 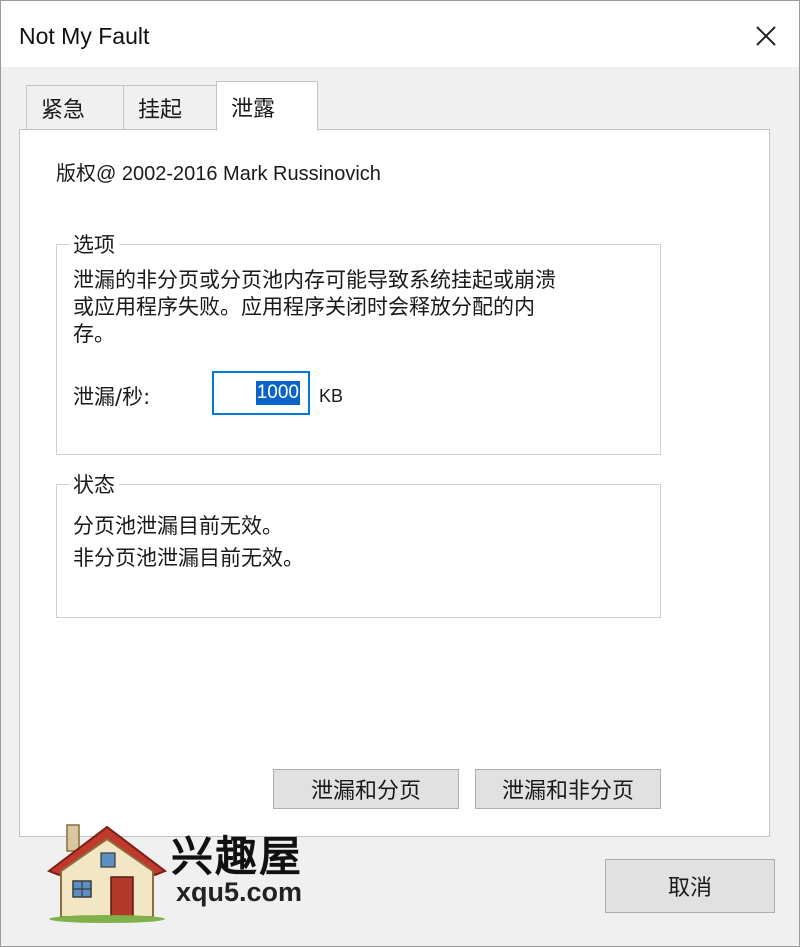 I want to click on leak-rate-label: 泄漏/秒:, so click(x=112, y=397).